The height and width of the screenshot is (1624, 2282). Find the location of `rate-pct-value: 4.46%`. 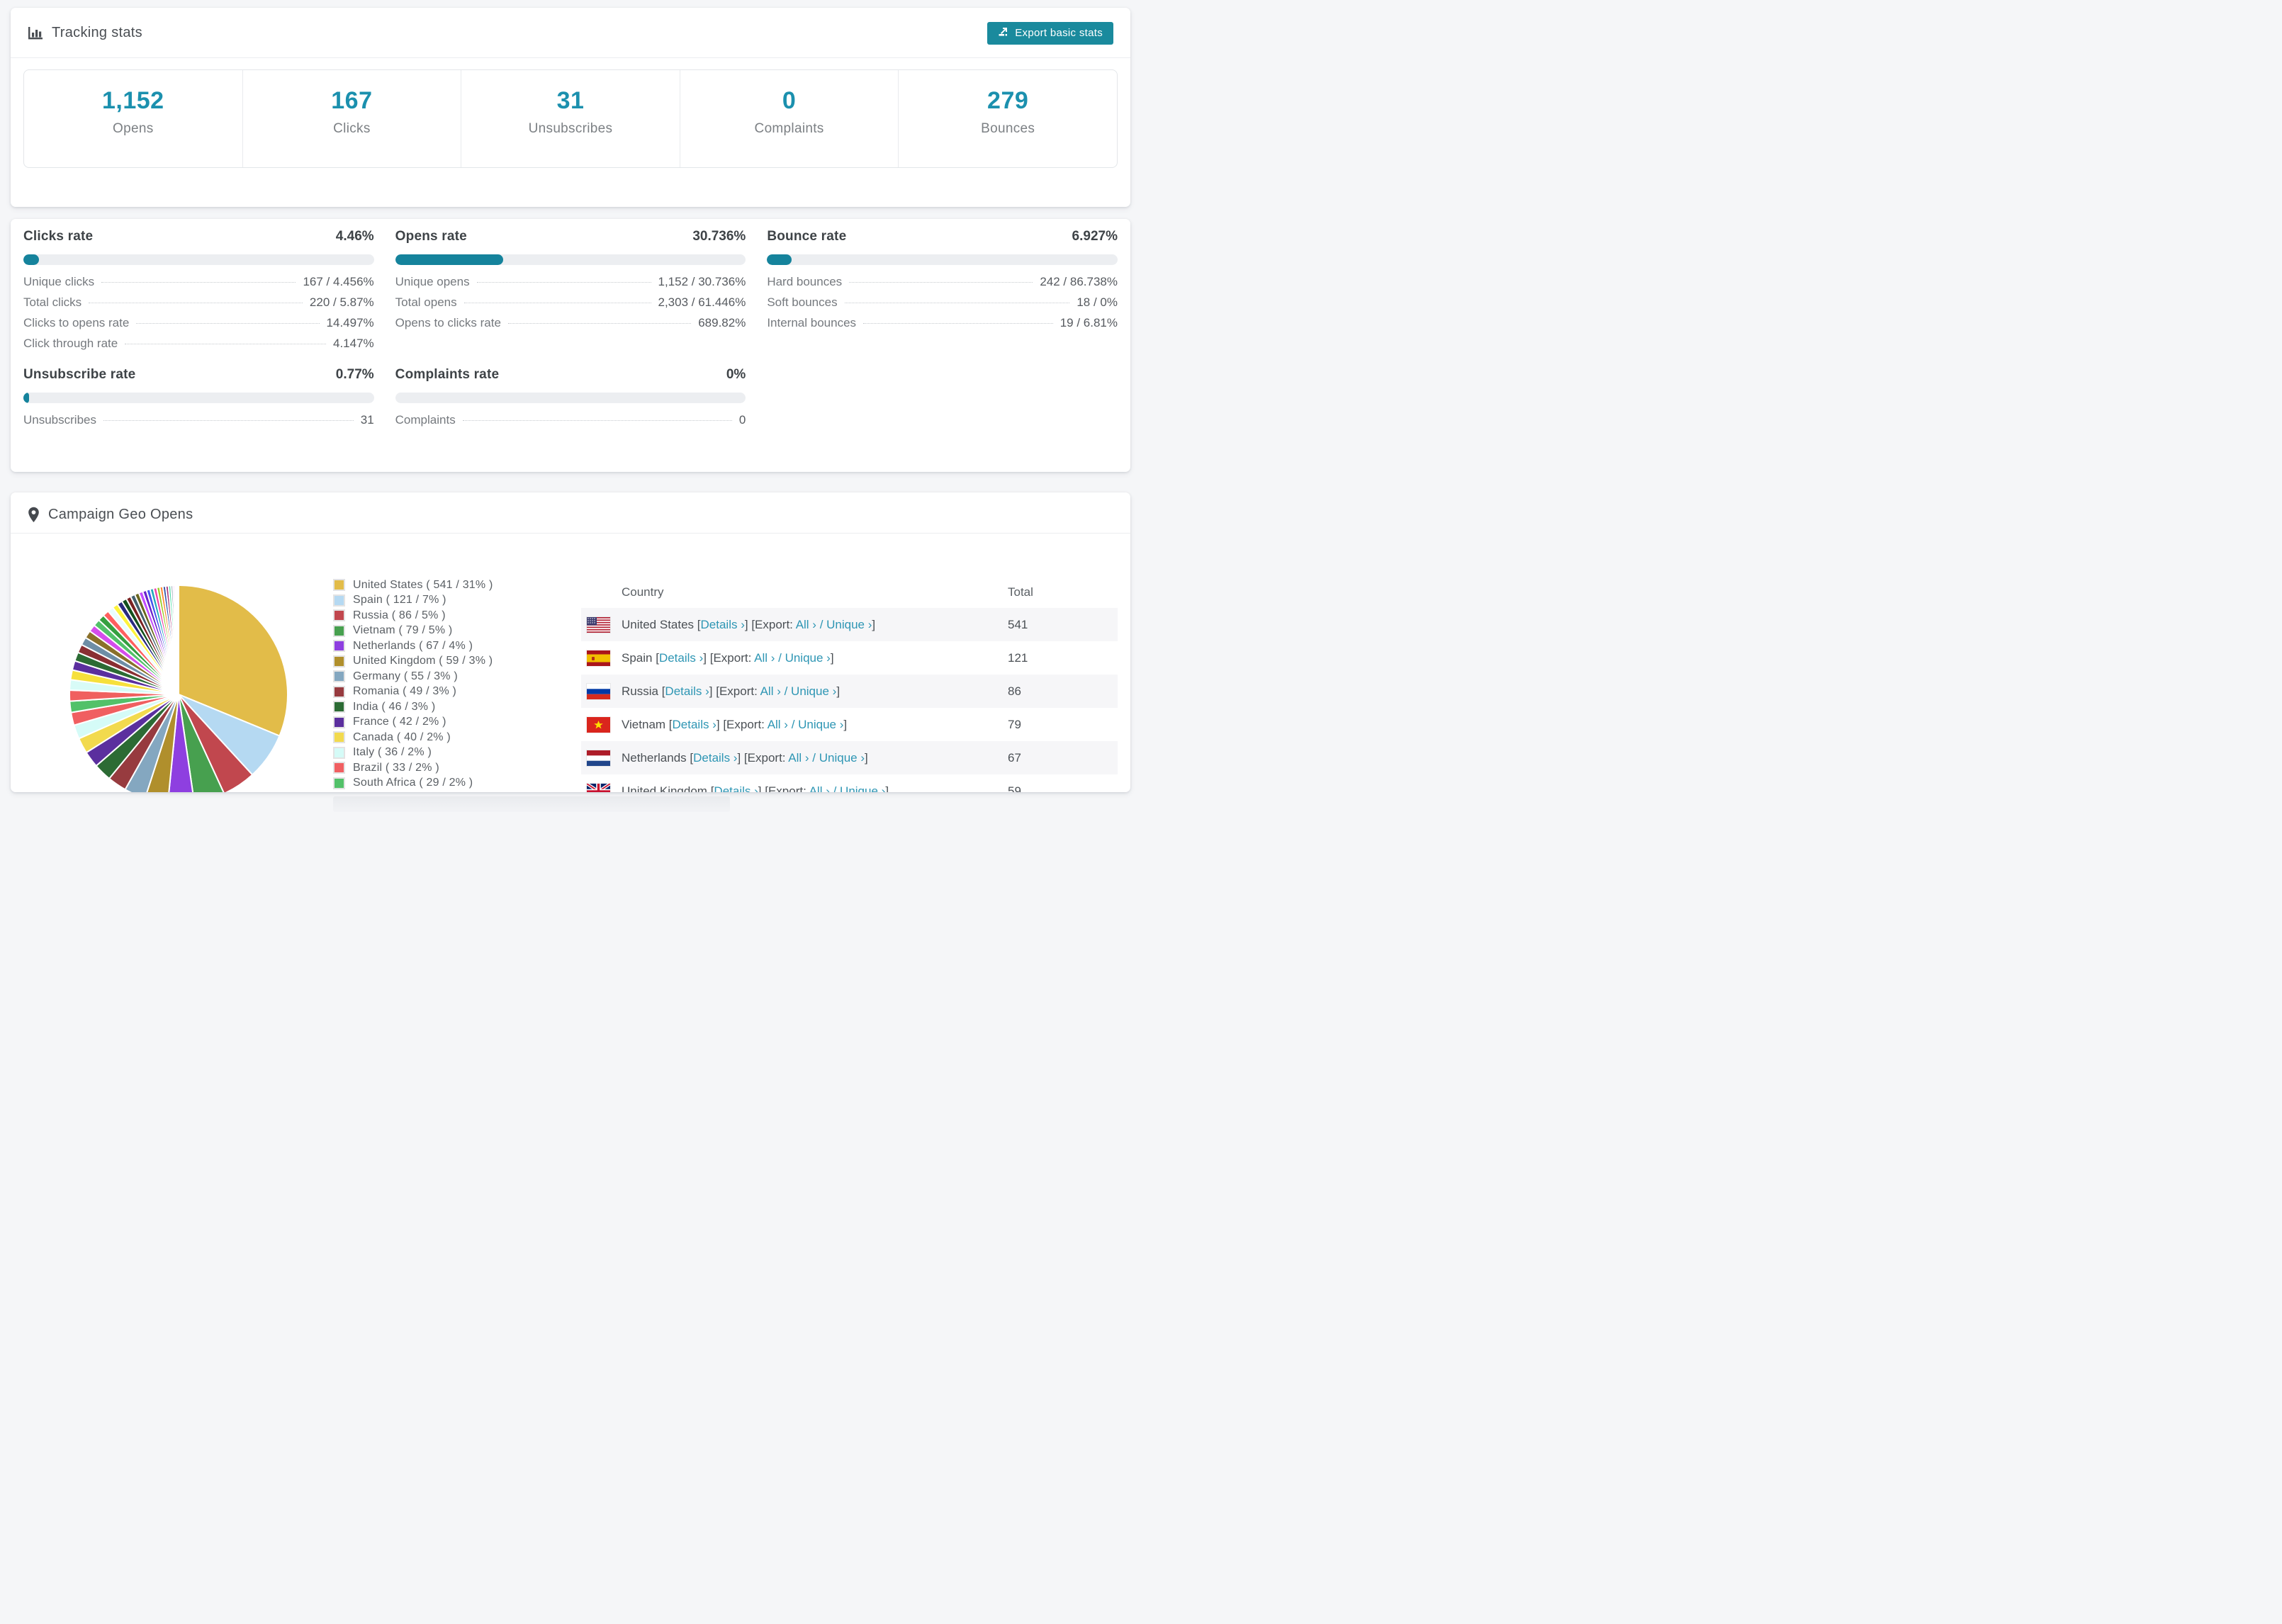

rate-pct-value: 4.46% is located at coordinates (354, 236).